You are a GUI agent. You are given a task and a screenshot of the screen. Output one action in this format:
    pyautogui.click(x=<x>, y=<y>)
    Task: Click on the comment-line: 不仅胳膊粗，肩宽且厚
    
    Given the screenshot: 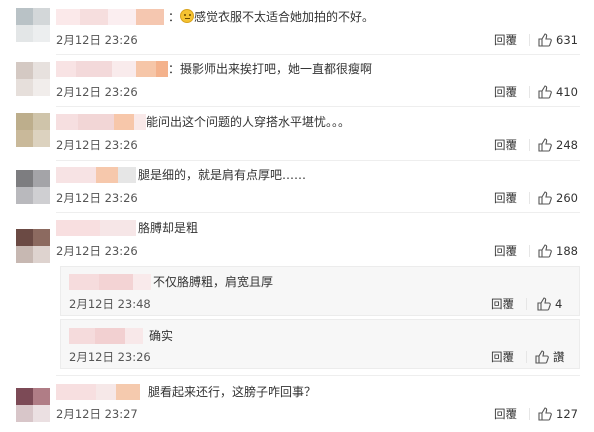 What is the action you would take?
    pyautogui.click(x=171, y=282)
    